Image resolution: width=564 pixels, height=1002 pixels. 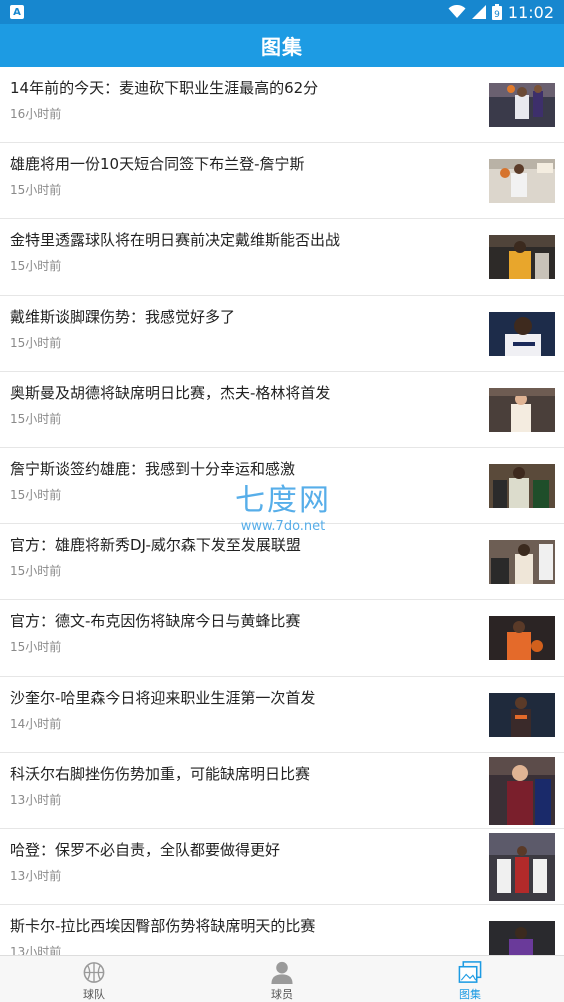 What do you see at coordinates (282, 867) in the screenshot?
I see `news-item: 哈登：保罗不必自责，全队都要做得更好 13小时前` at bounding box center [282, 867].